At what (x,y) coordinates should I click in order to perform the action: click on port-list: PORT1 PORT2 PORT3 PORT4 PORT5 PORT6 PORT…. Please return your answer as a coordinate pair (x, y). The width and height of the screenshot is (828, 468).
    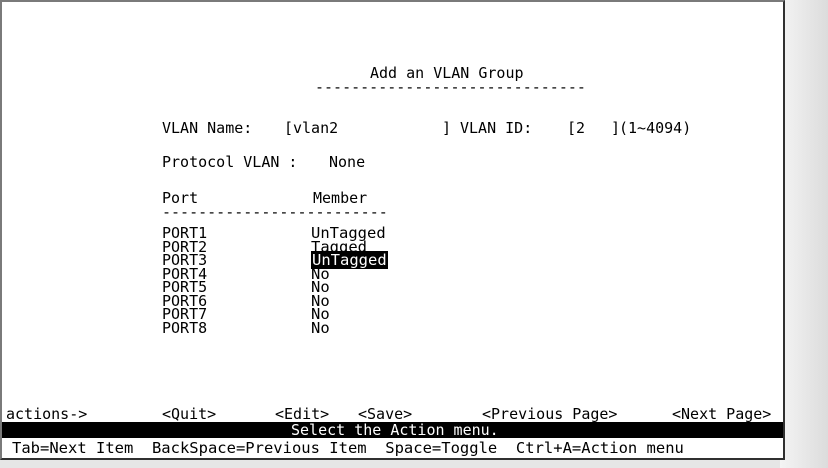
    Looking at the image, I should click on (185, 281).